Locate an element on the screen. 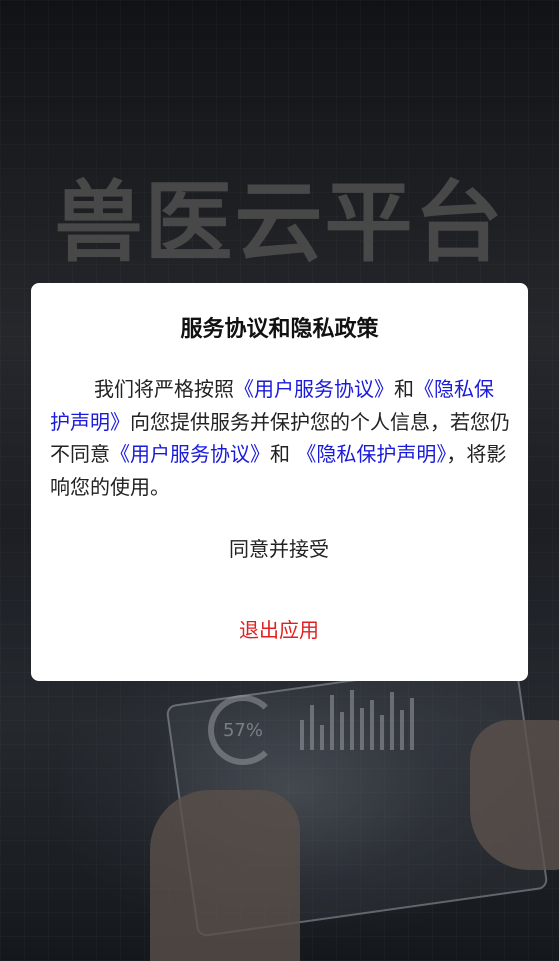 This screenshot has height=961, width=559. agree-button: 同意并接受 is located at coordinates (279, 549).